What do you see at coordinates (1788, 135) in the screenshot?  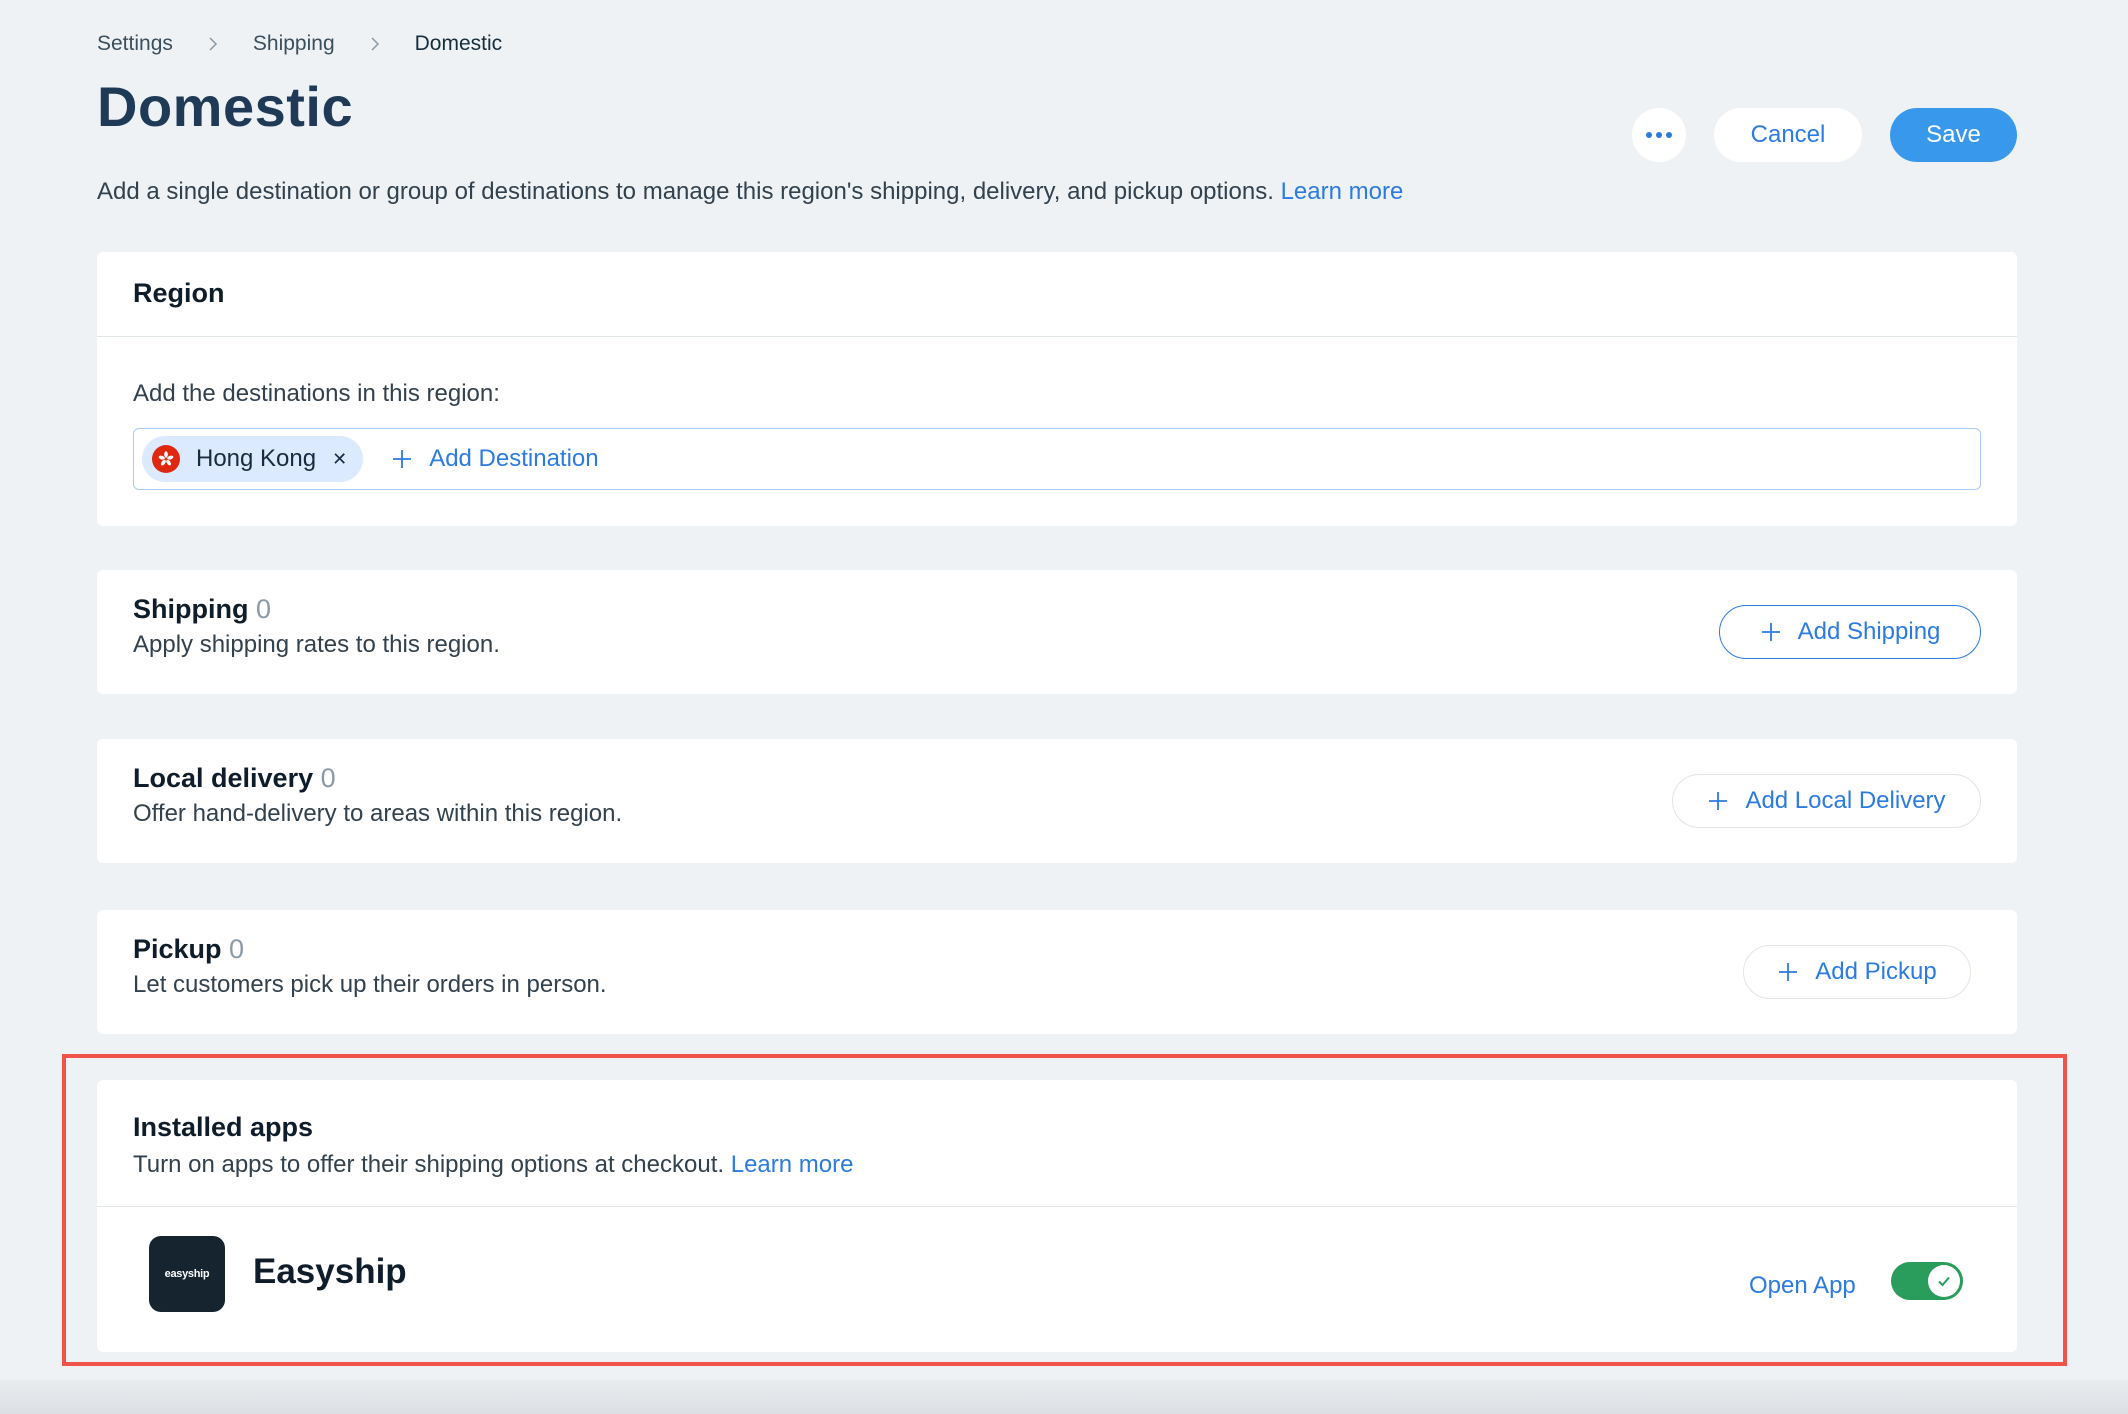 I see `cancel-button: Cancel` at bounding box center [1788, 135].